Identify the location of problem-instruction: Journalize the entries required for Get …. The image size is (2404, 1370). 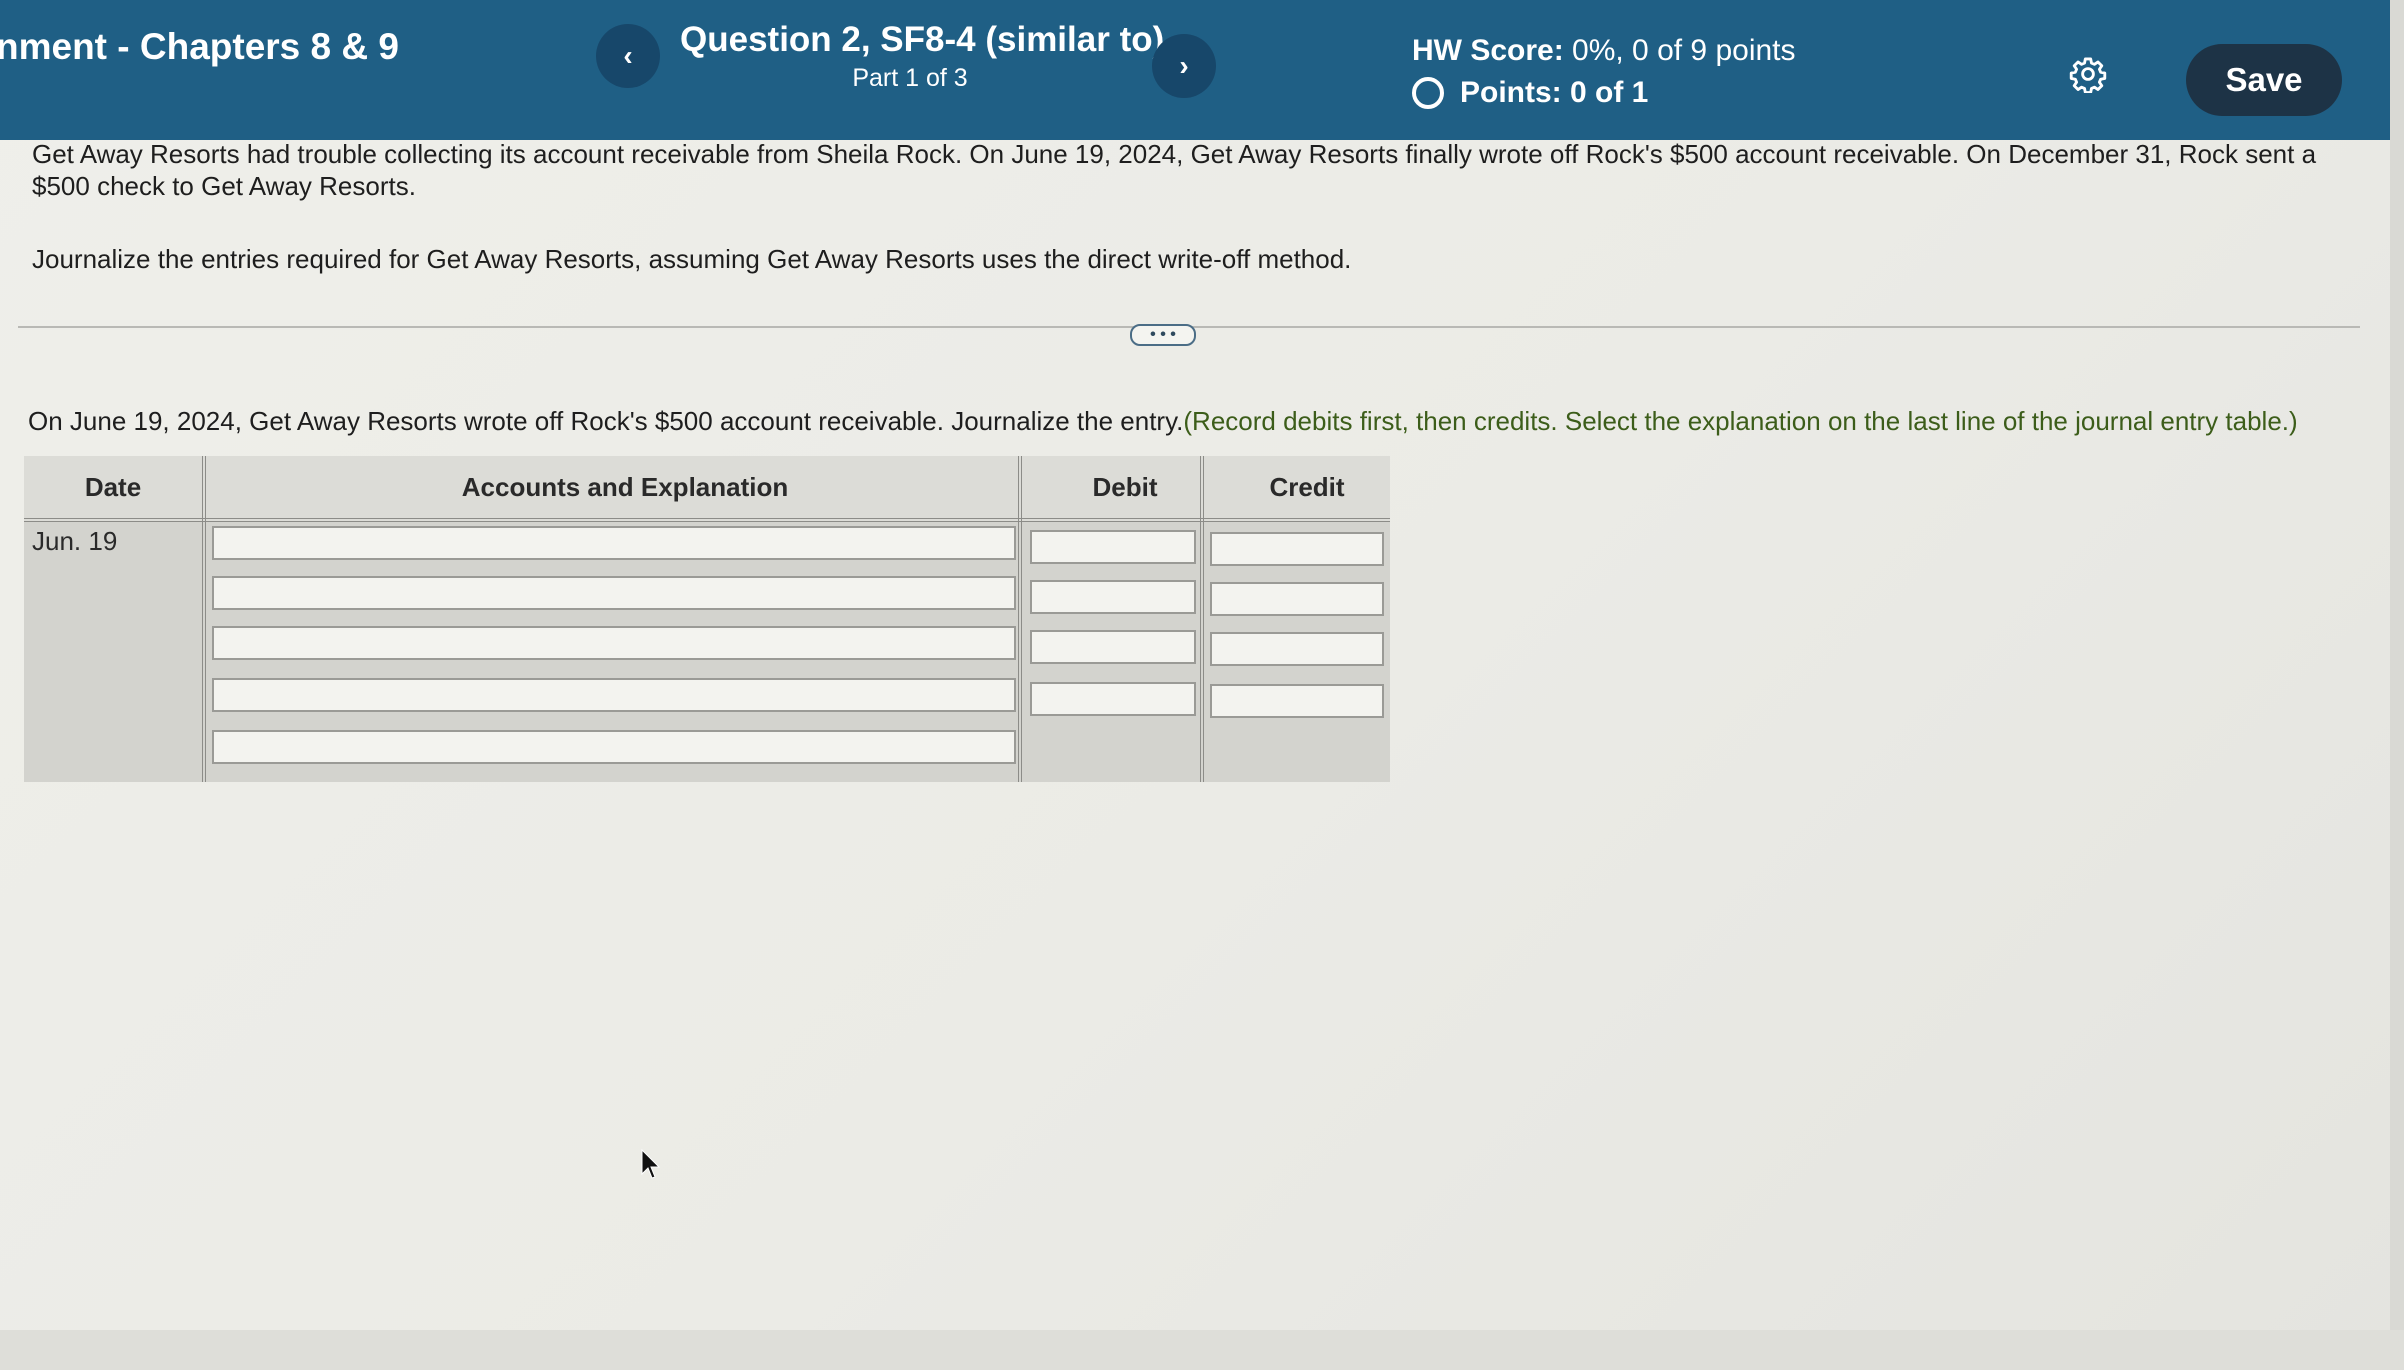
(692, 259).